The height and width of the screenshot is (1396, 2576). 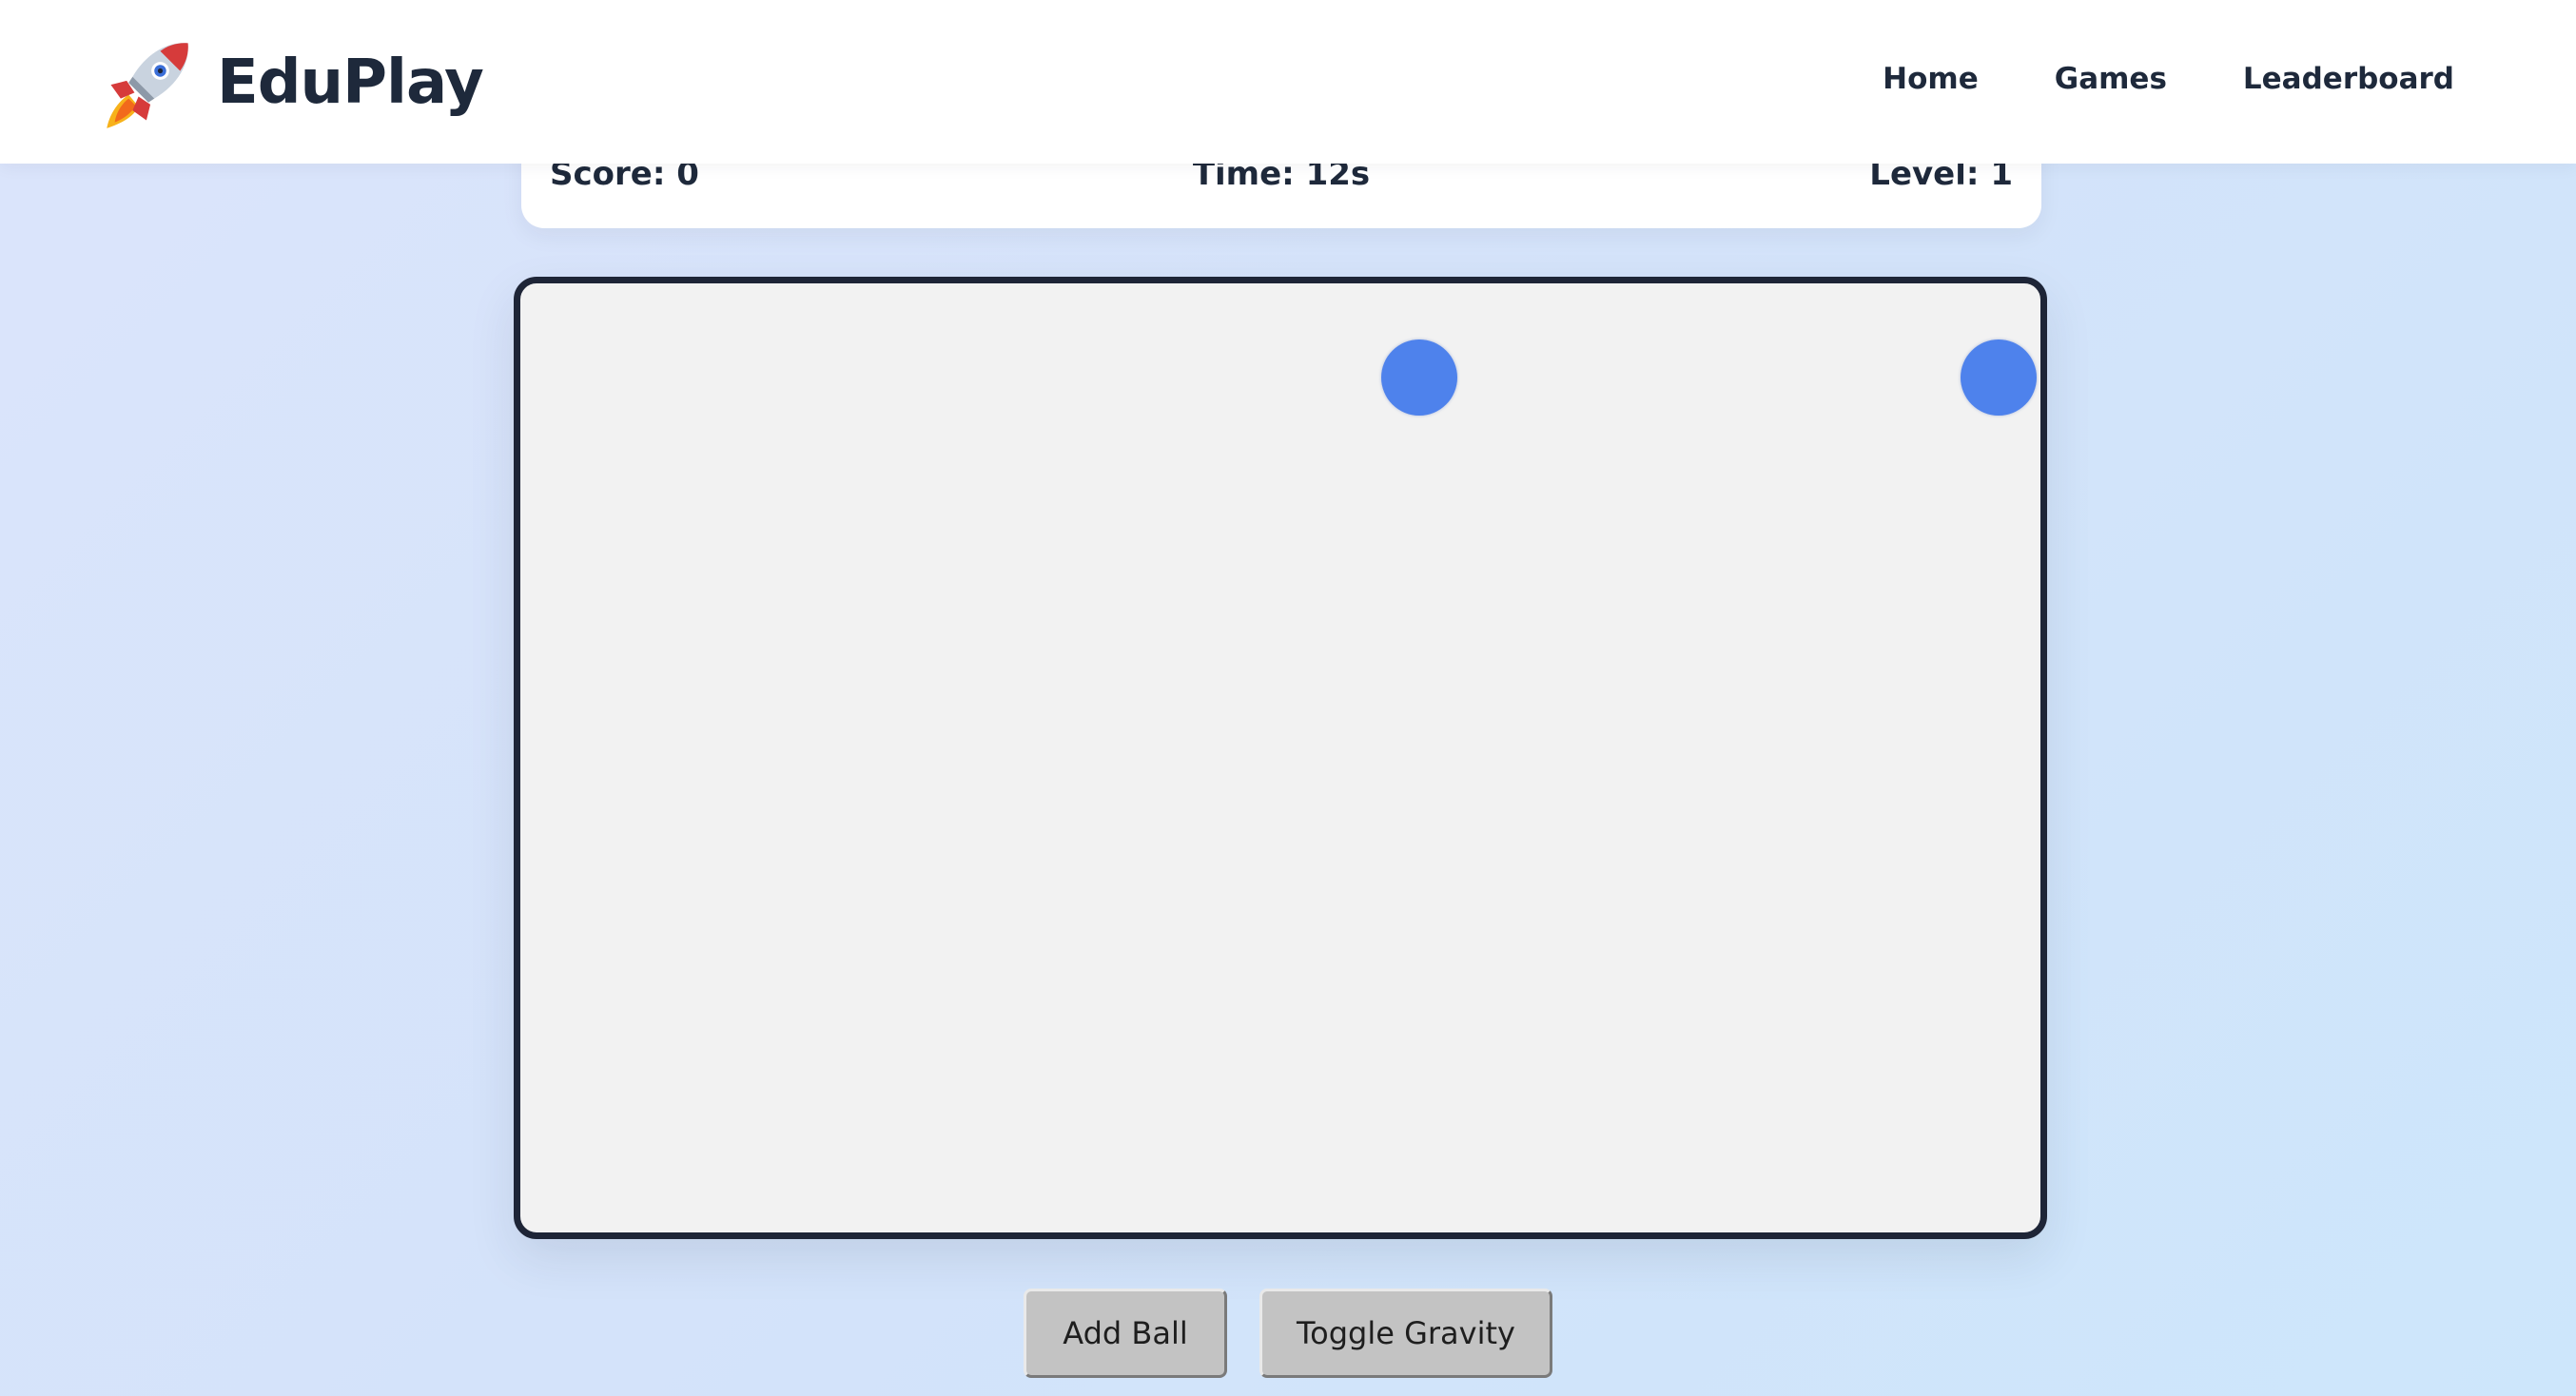 I want to click on brand-logo: EduPlay, so click(x=292, y=82).